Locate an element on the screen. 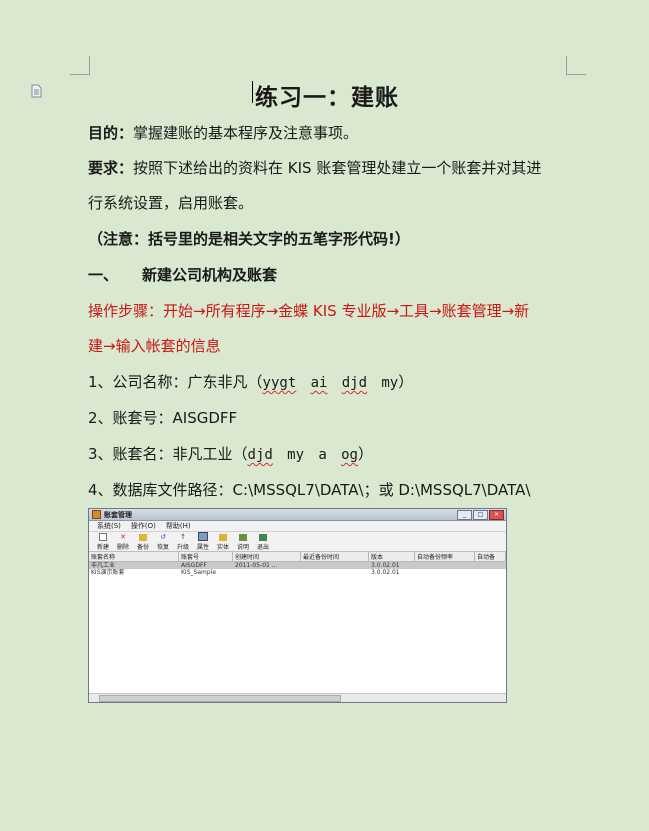 The image size is (649, 831). list-item-account-number: 2、账套号：AISGDFF is located at coordinates (163, 418).